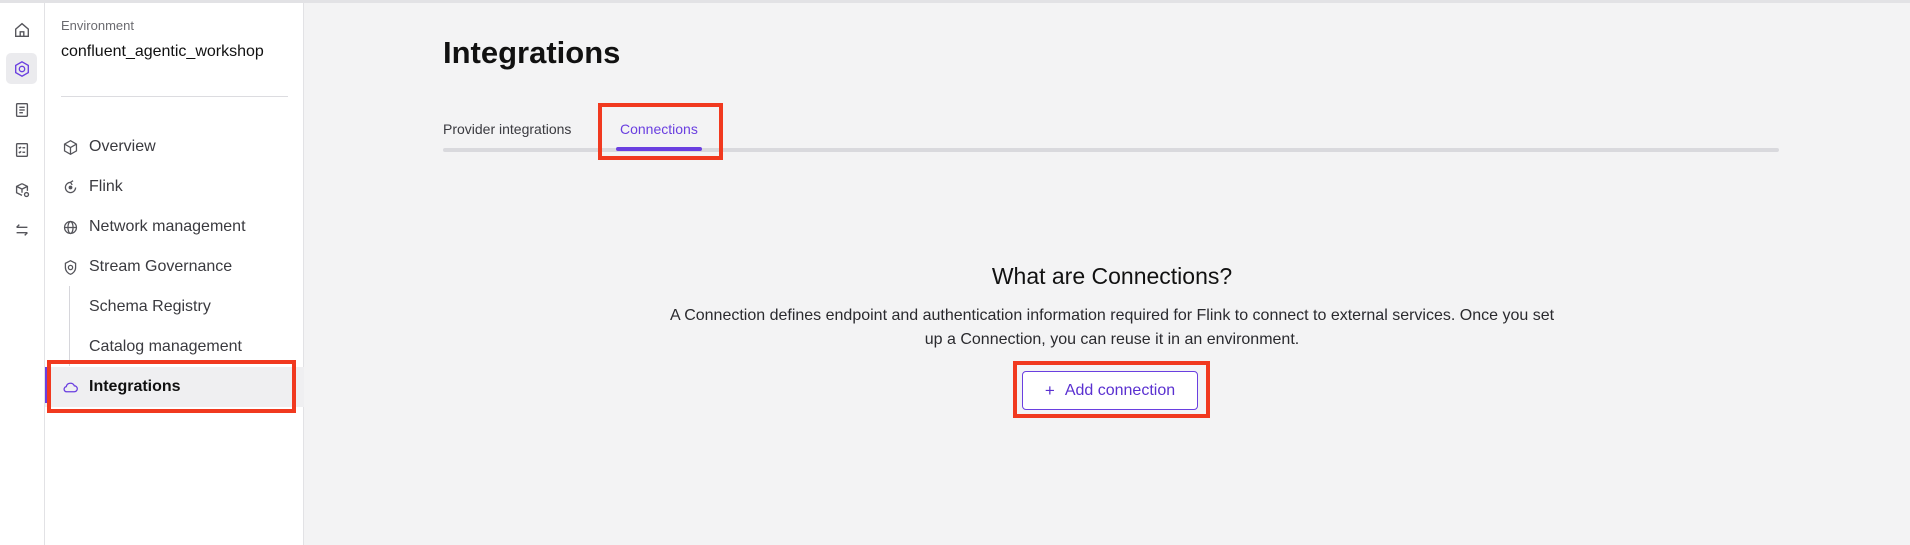 Image resolution: width=1910 pixels, height=545 pixels. I want to click on sidebar-item-network-management: Network management, so click(174, 227).